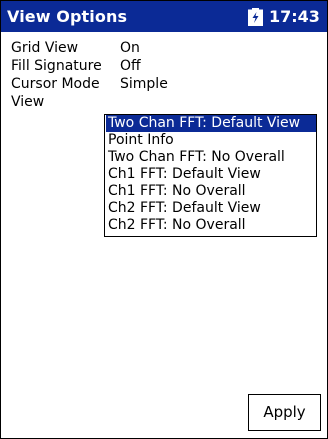  What do you see at coordinates (255, 17) in the screenshot?
I see `battery-charging-icon` at bounding box center [255, 17].